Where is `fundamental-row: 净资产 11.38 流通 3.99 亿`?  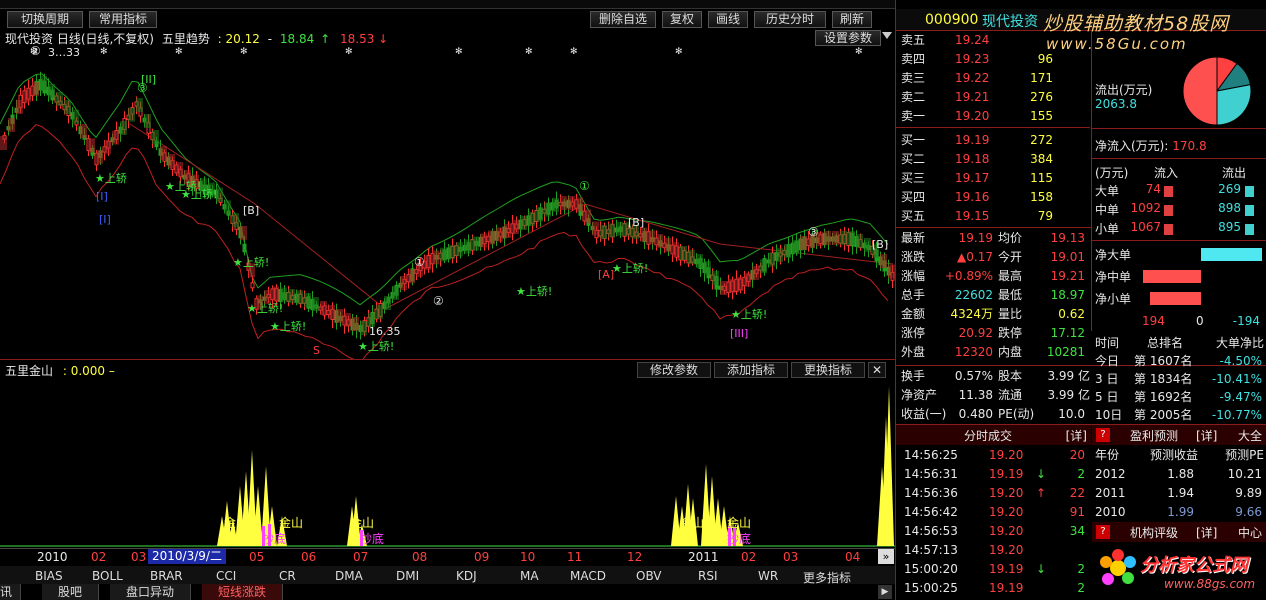
fundamental-row: 净资产 11.38 流通 3.99 亿 is located at coordinates (995, 395).